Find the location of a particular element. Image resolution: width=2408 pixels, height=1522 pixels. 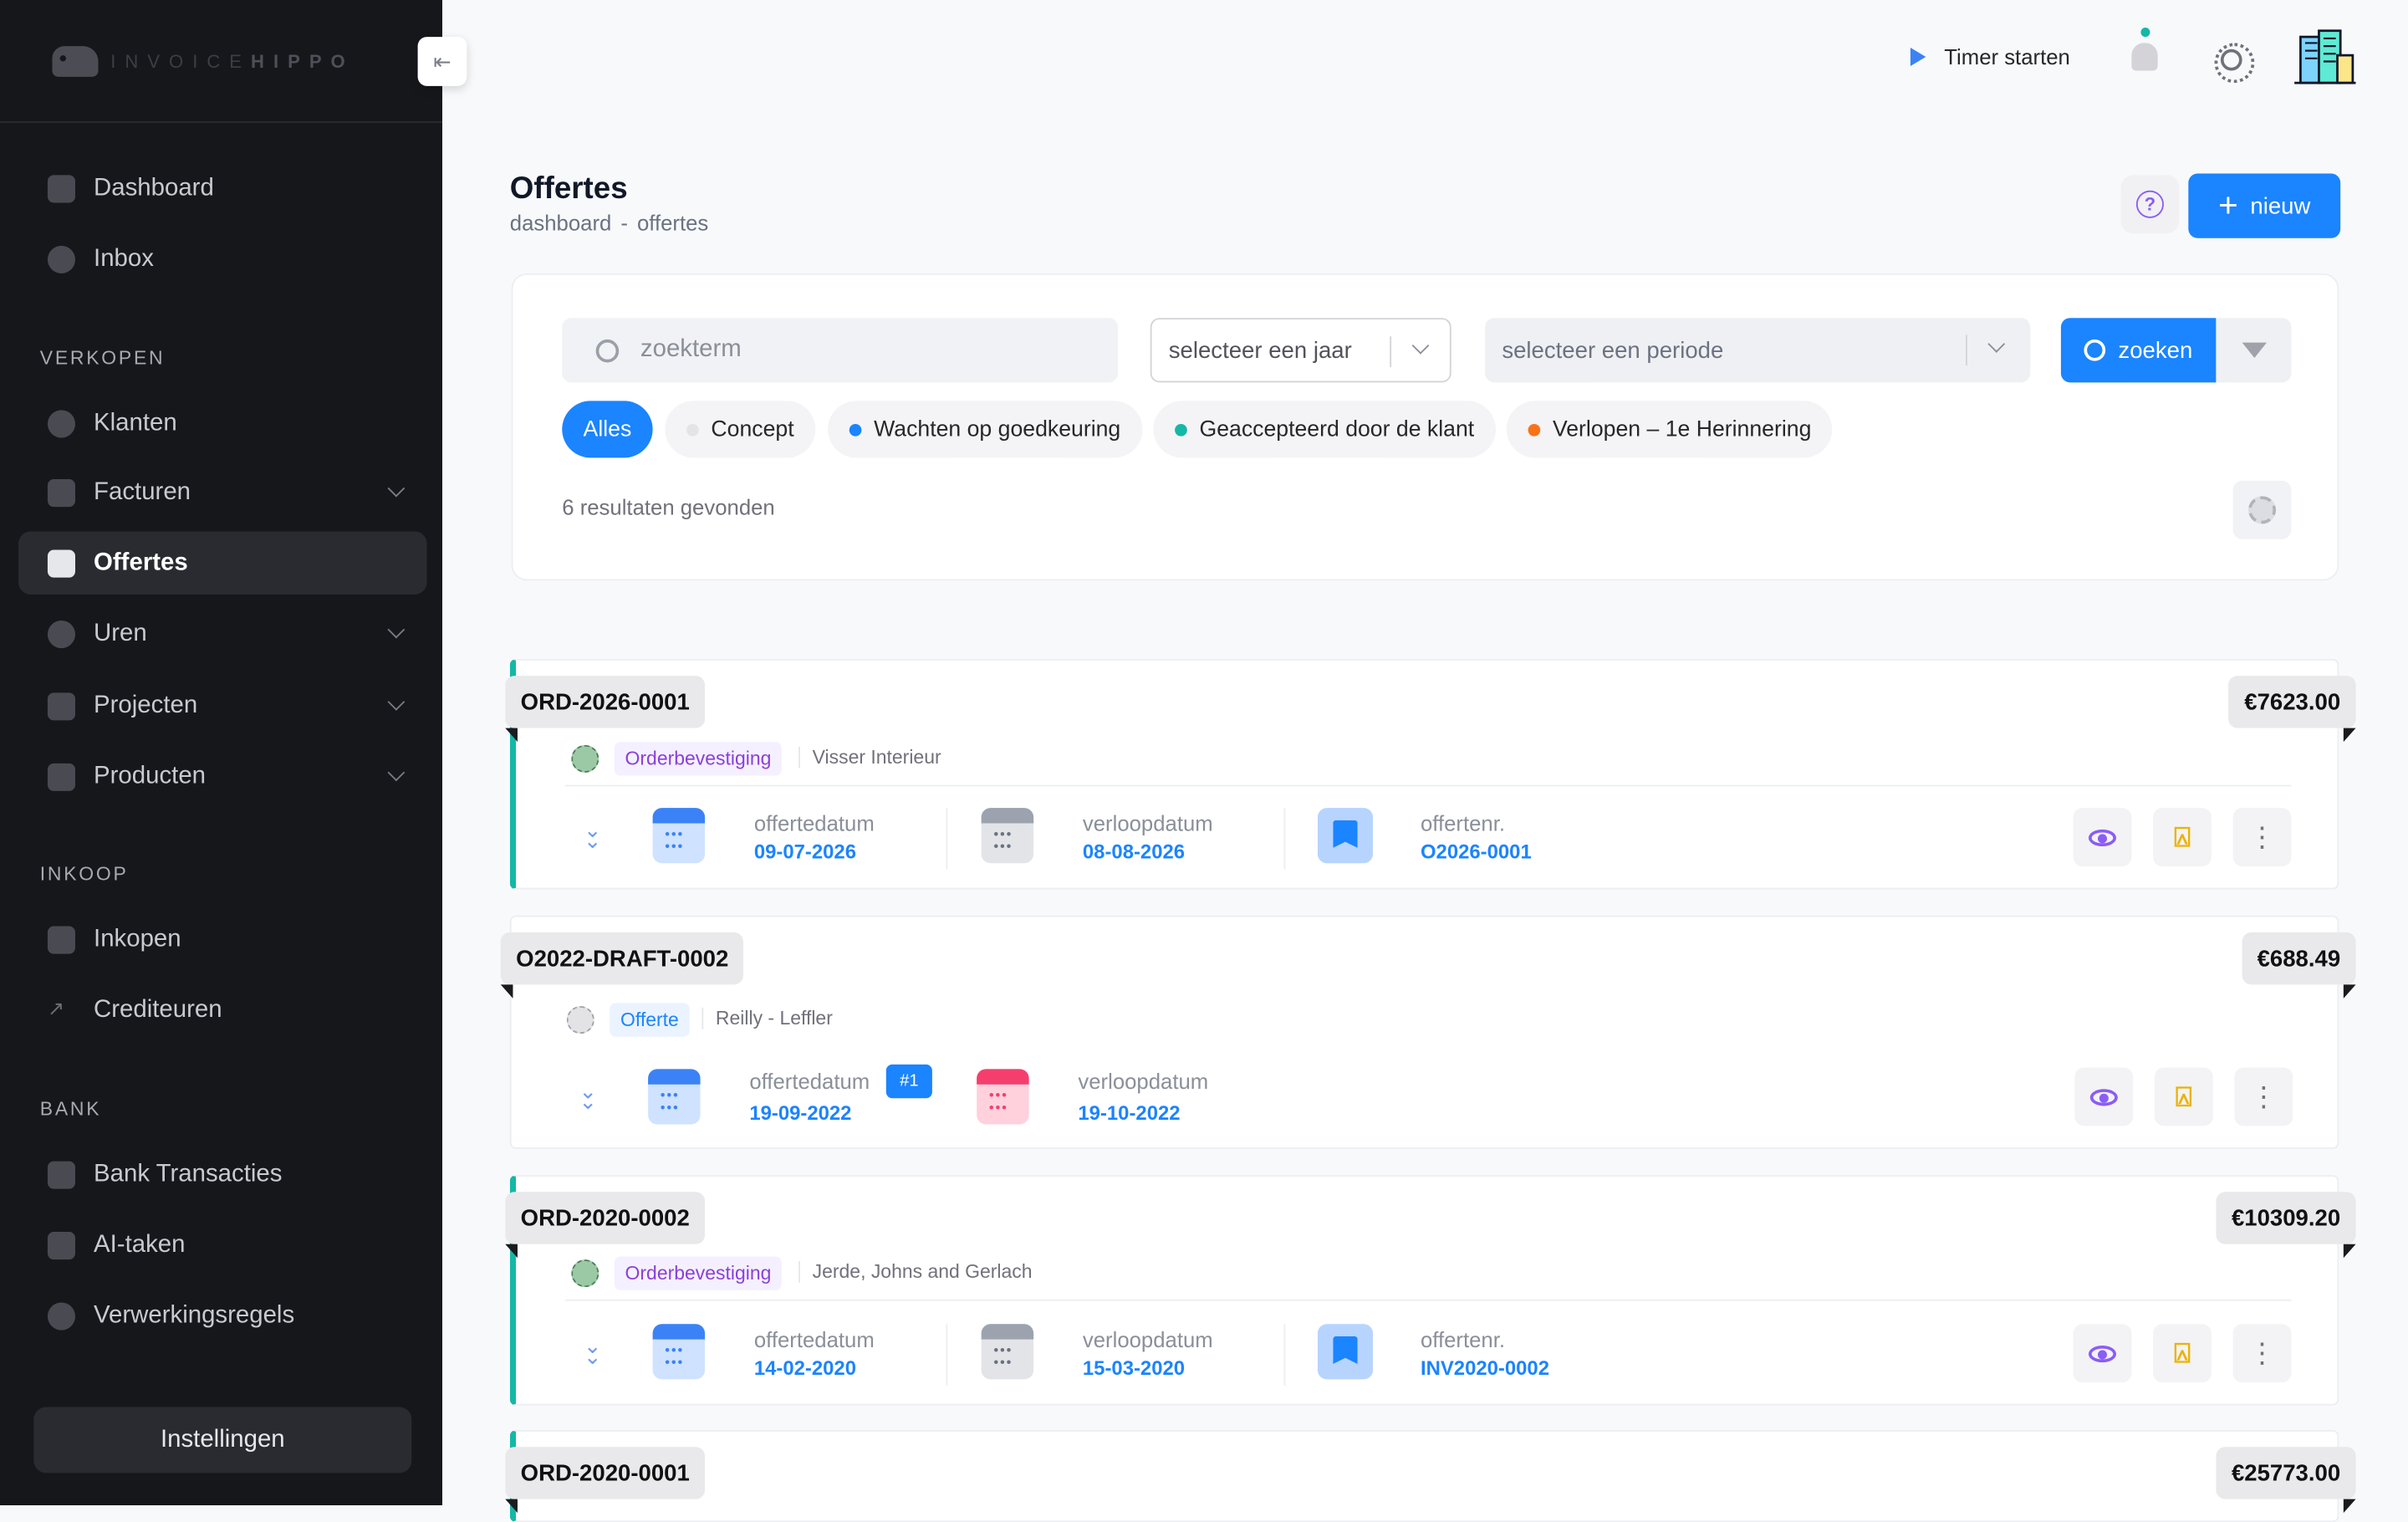

filter-pill-awaiting-approval: Wachten op goedkeuring is located at coordinates (985, 429).